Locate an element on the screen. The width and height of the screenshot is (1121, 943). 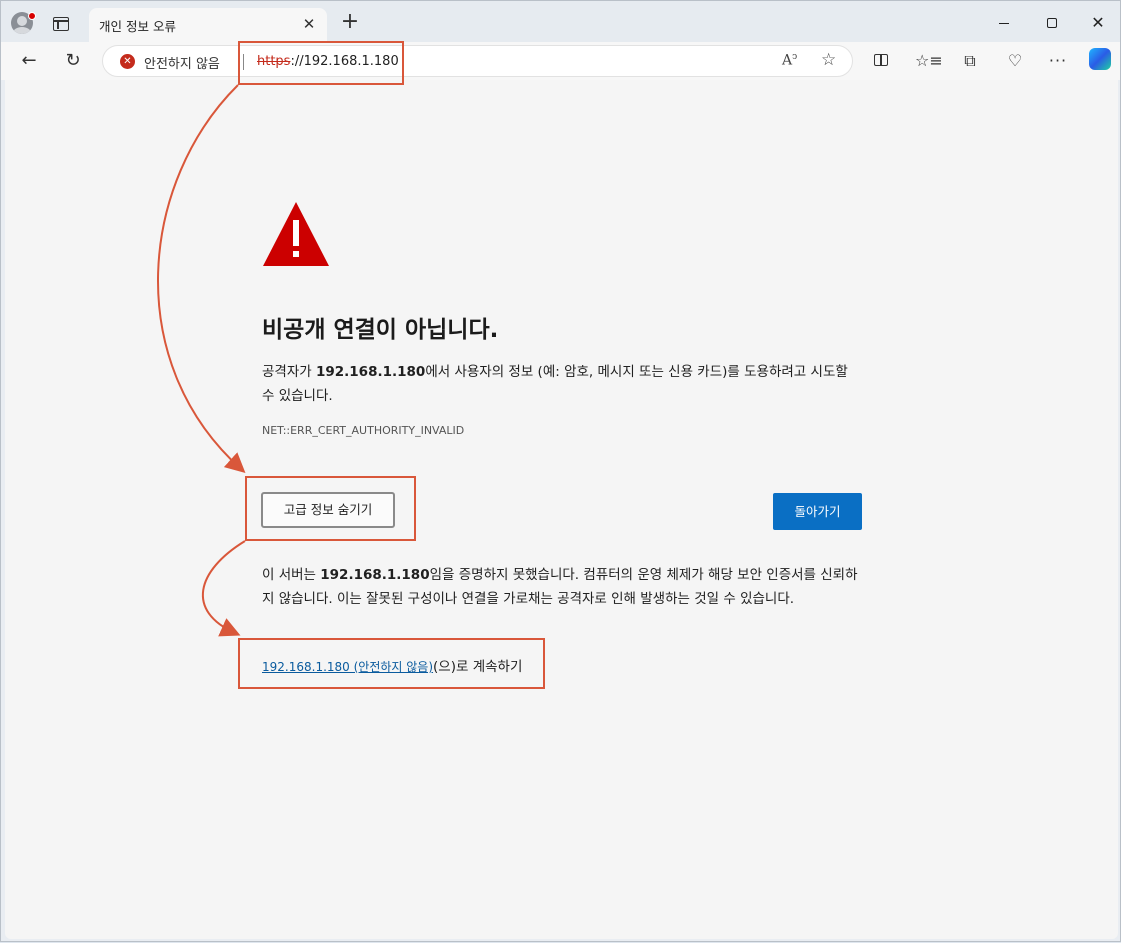
tab-title: 개인 정보 오류 is located at coordinates (137, 26).